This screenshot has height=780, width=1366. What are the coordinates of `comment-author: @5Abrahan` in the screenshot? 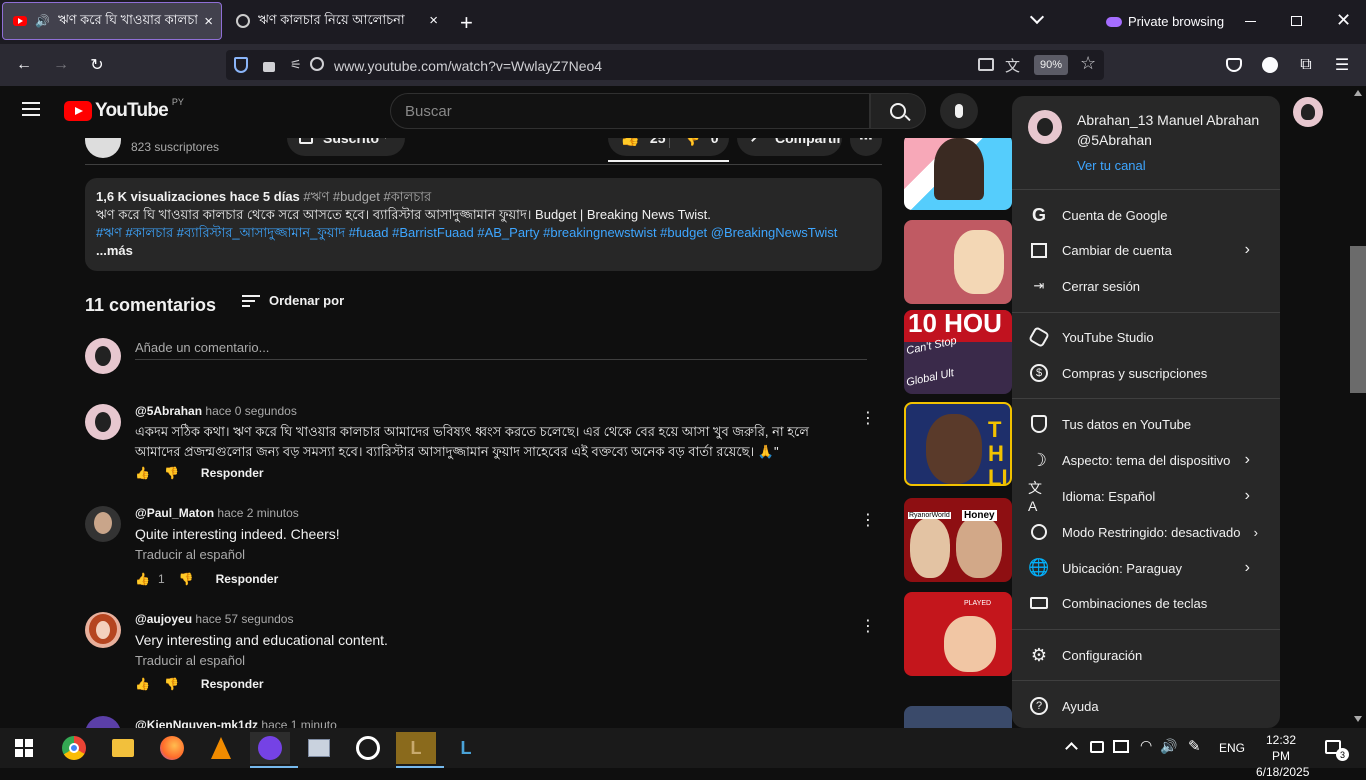 It's located at (168, 411).